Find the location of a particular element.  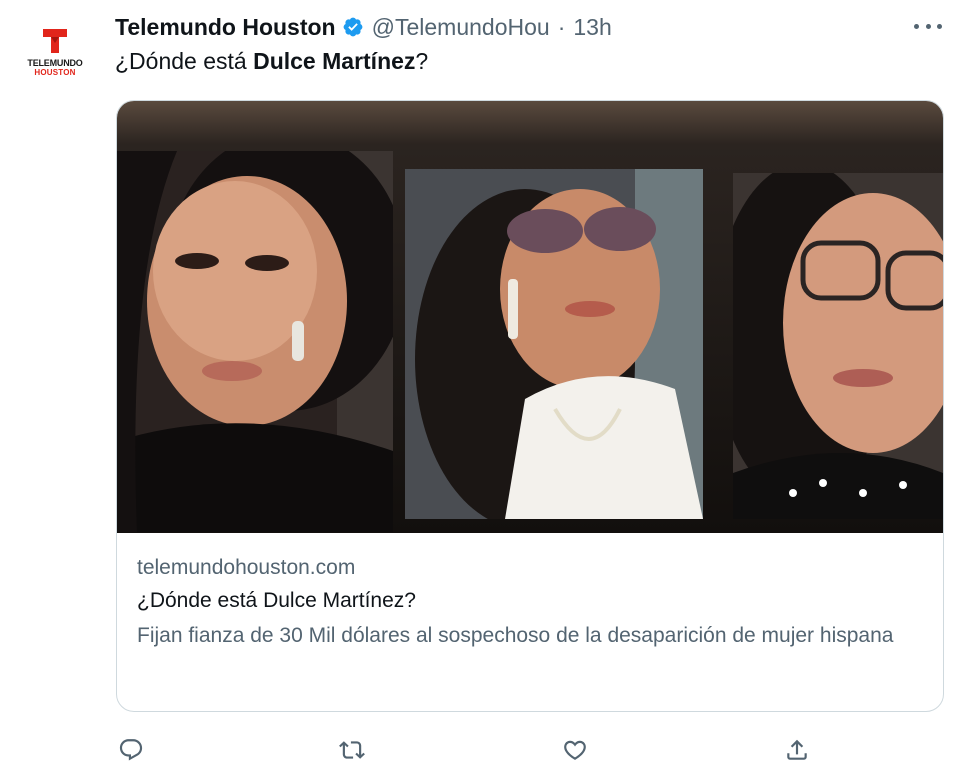

share-button is located at coordinates (797, 750).